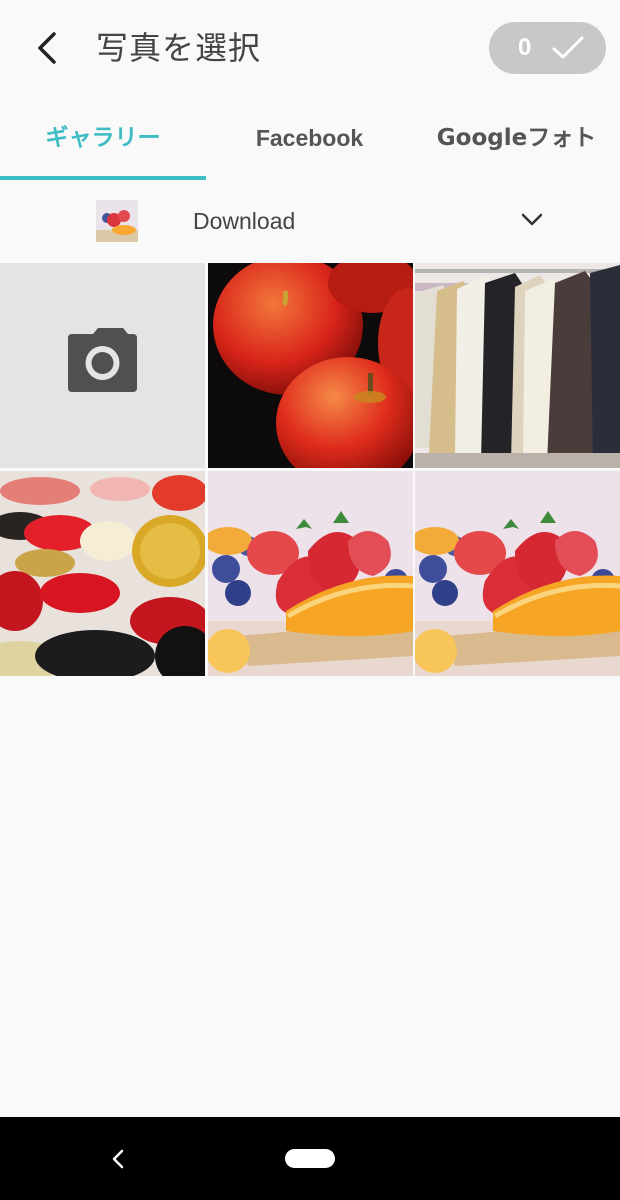 This screenshot has height=1200, width=620. I want to click on source-tabs: ギャラリー Facebook Googleフォト, so click(310, 140).